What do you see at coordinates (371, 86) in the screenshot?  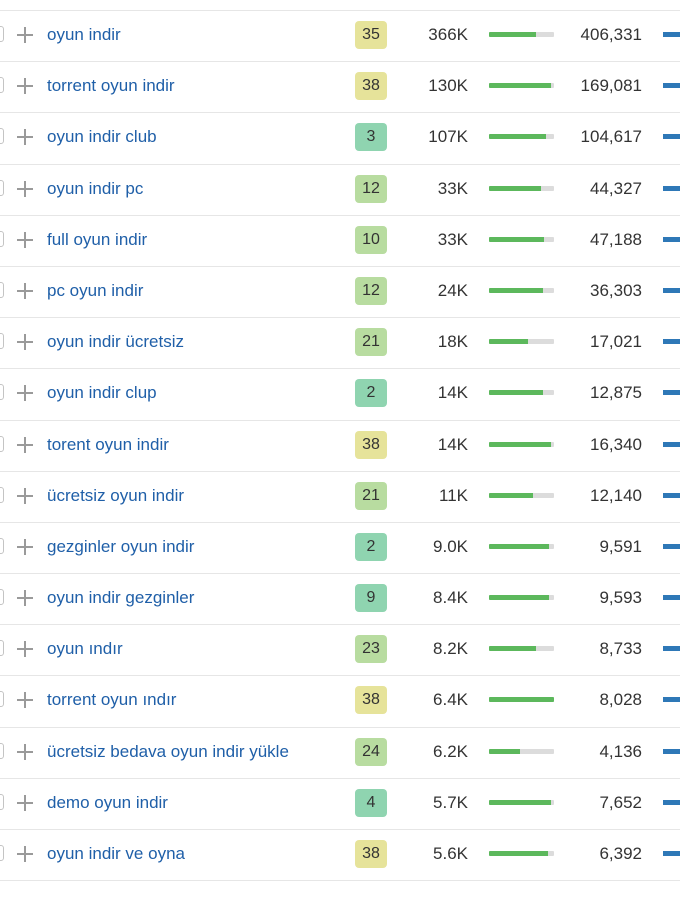 I see `keyword-difficulty-badge: 38` at bounding box center [371, 86].